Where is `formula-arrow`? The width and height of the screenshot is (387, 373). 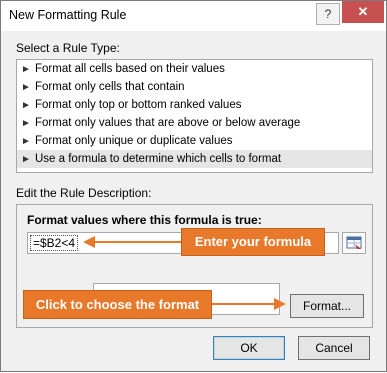 formula-arrow is located at coordinates (132, 242).